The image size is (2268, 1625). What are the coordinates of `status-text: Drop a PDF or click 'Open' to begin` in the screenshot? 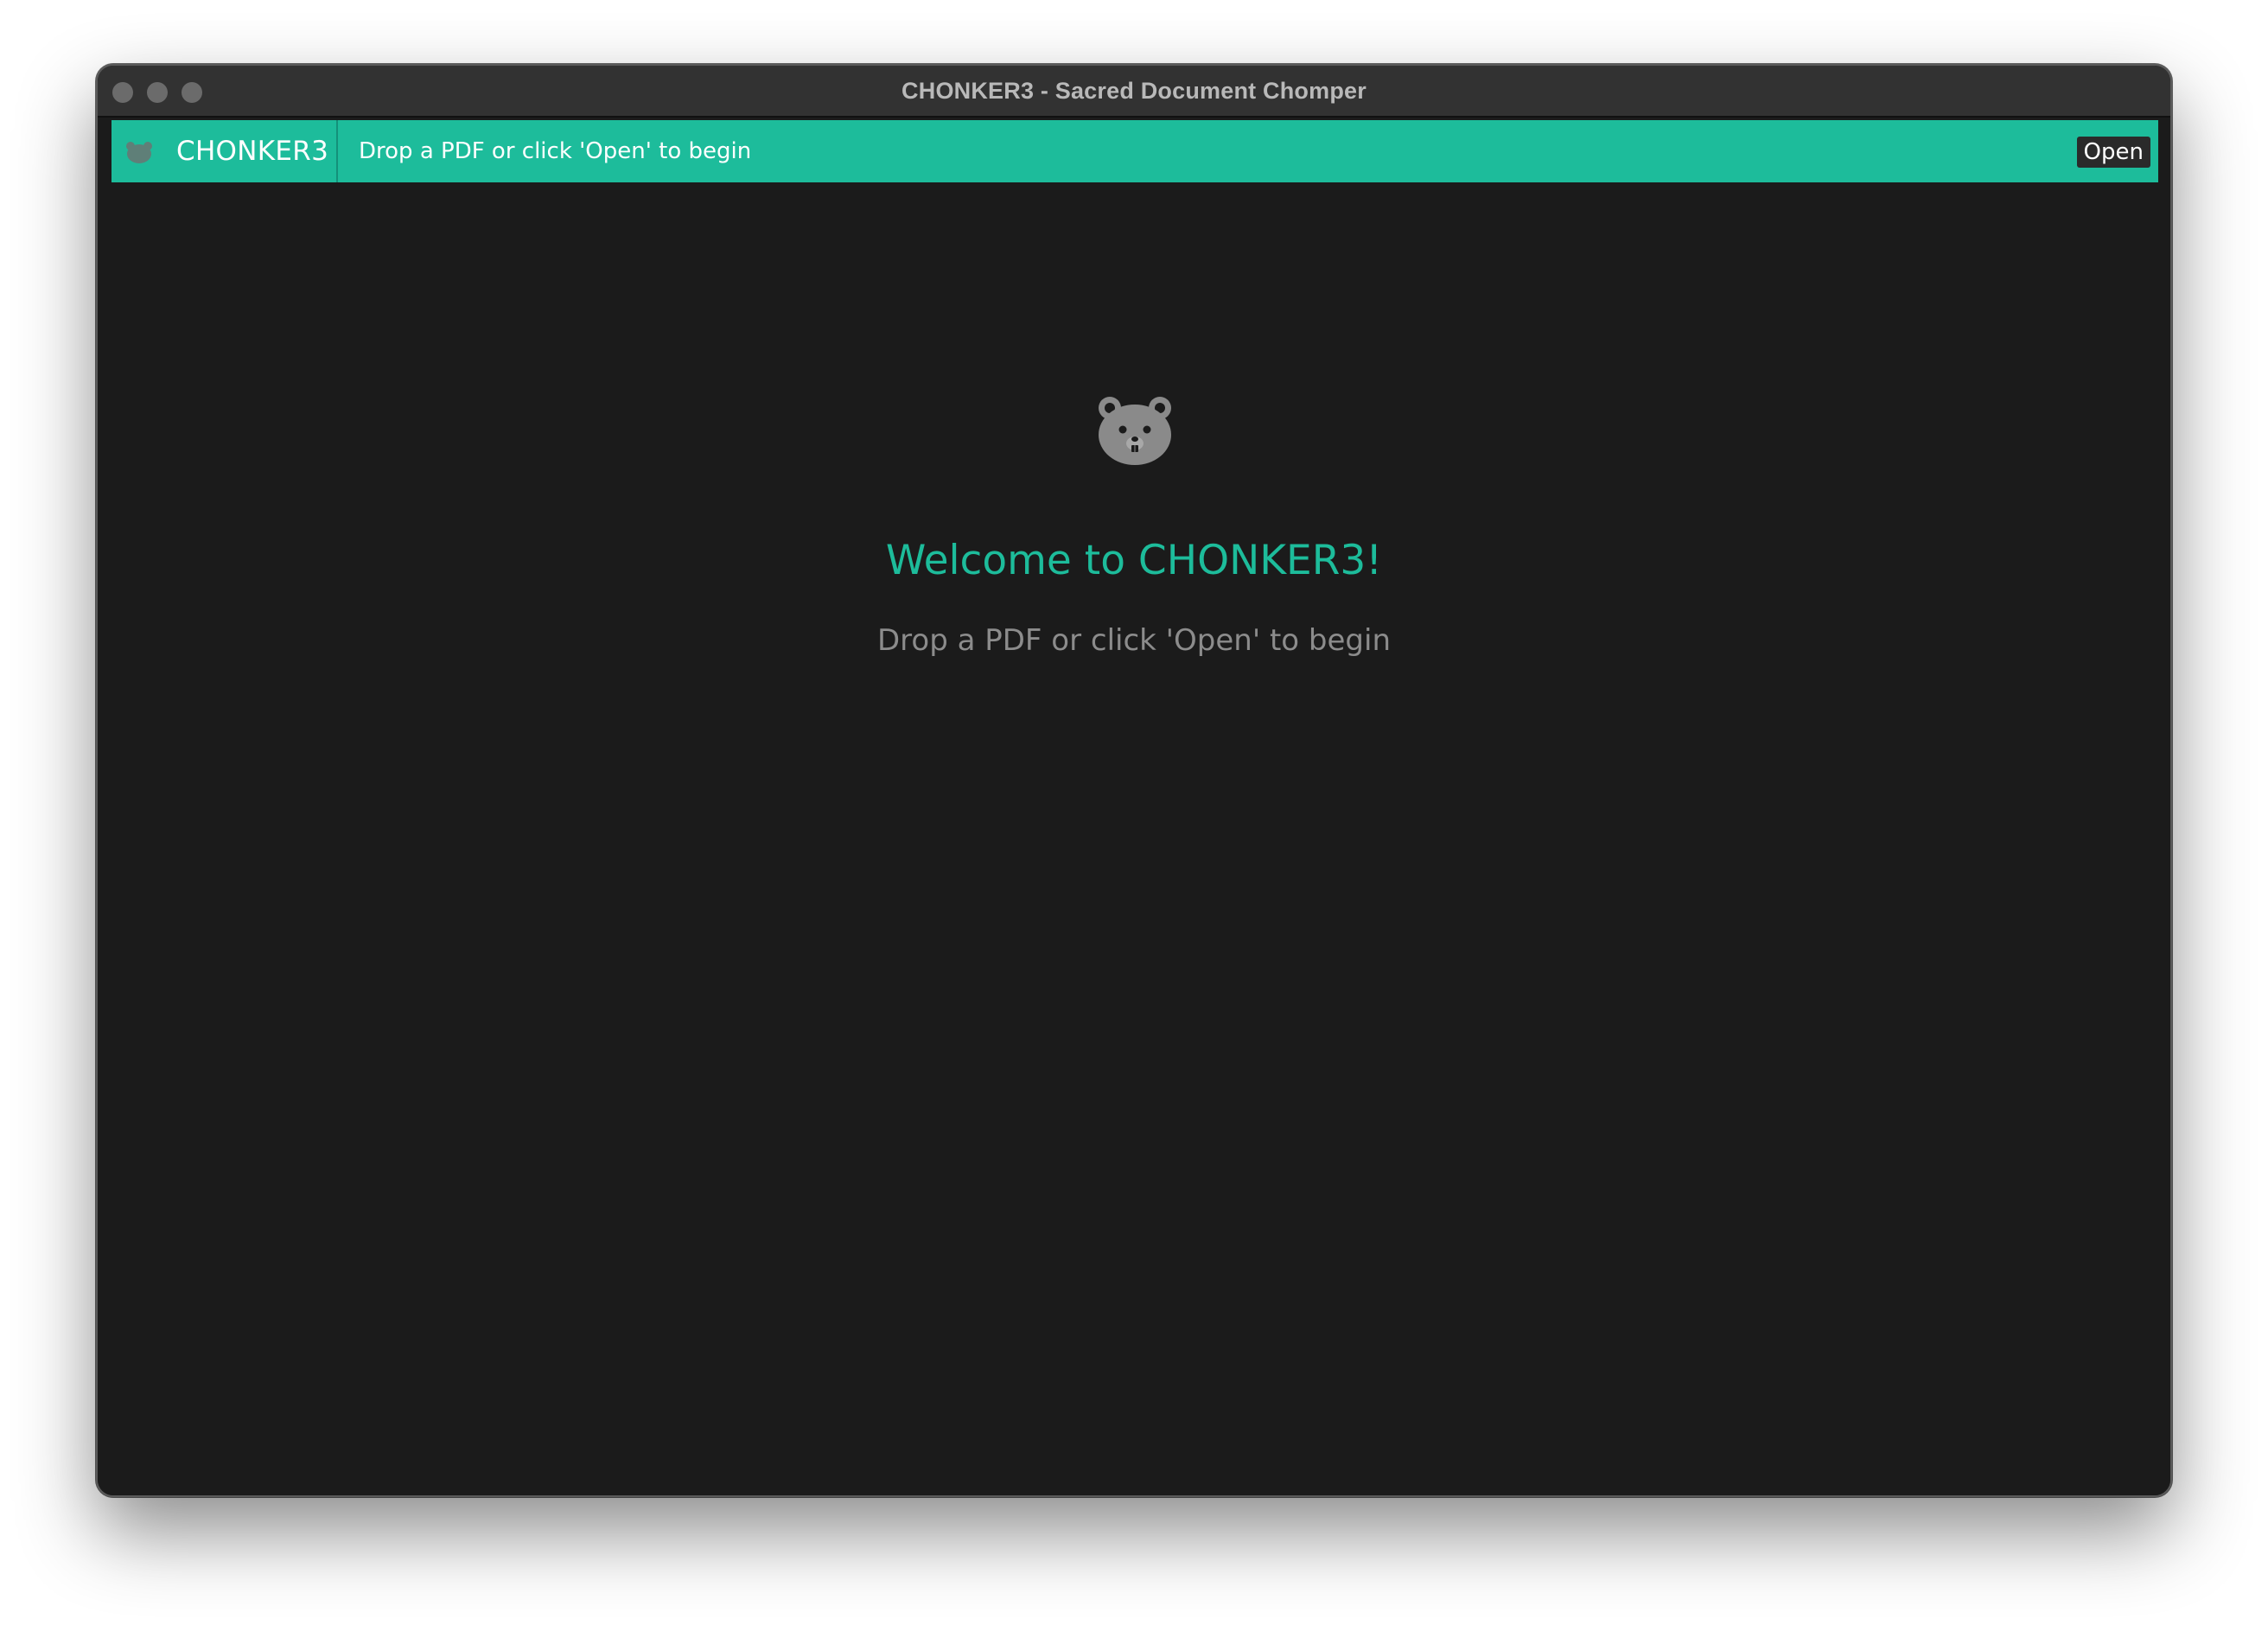 It's located at (555, 151).